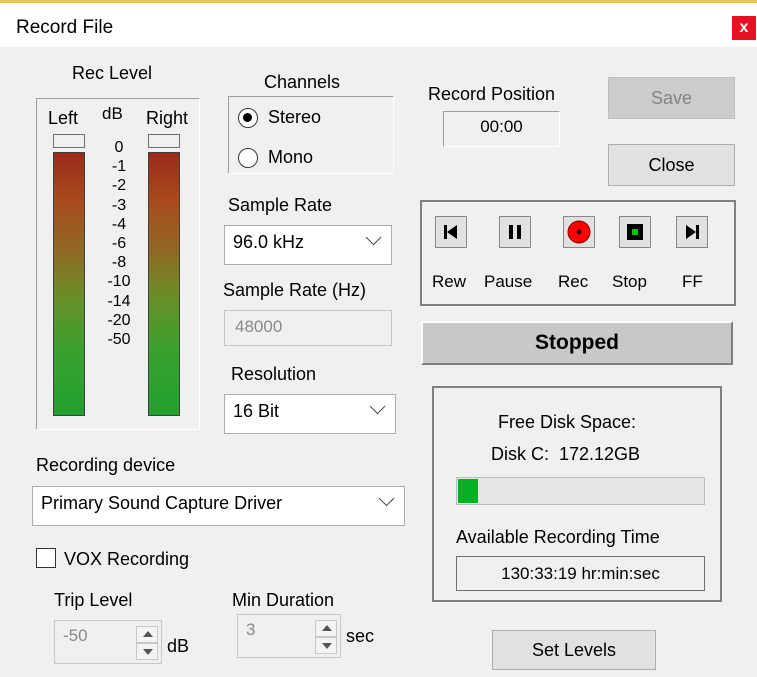  I want to click on rec-level-heading: Rec Level, so click(112, 73).